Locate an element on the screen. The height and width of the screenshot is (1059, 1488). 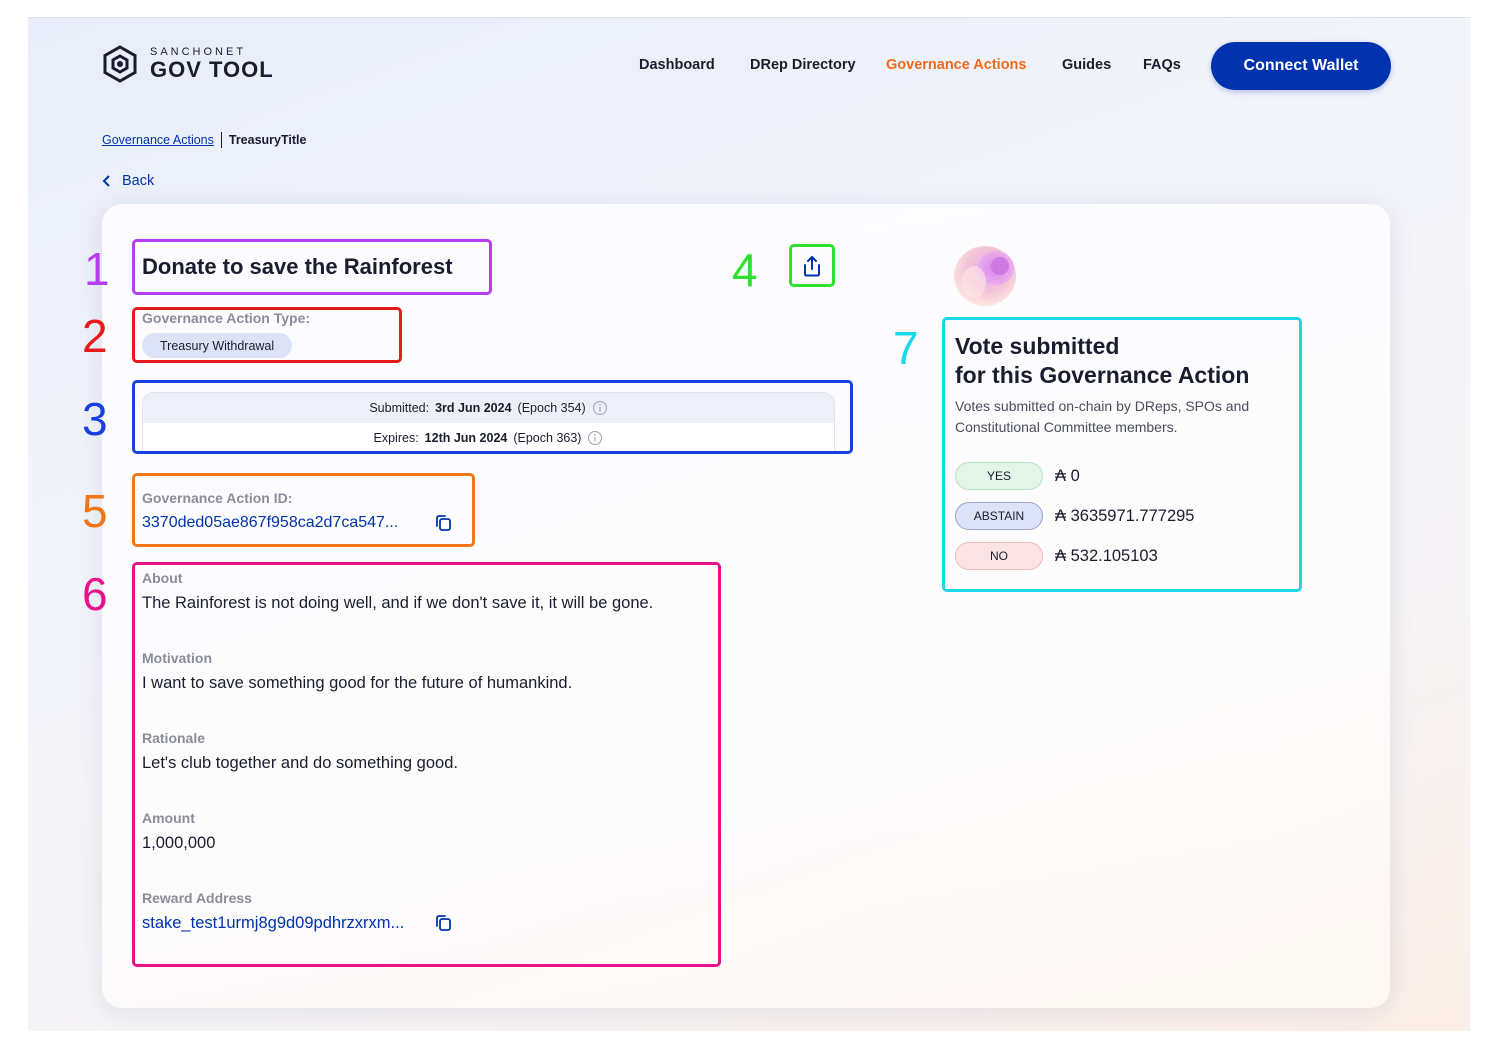
annotation-number-5: 5 is located at coordinates (95, 511).